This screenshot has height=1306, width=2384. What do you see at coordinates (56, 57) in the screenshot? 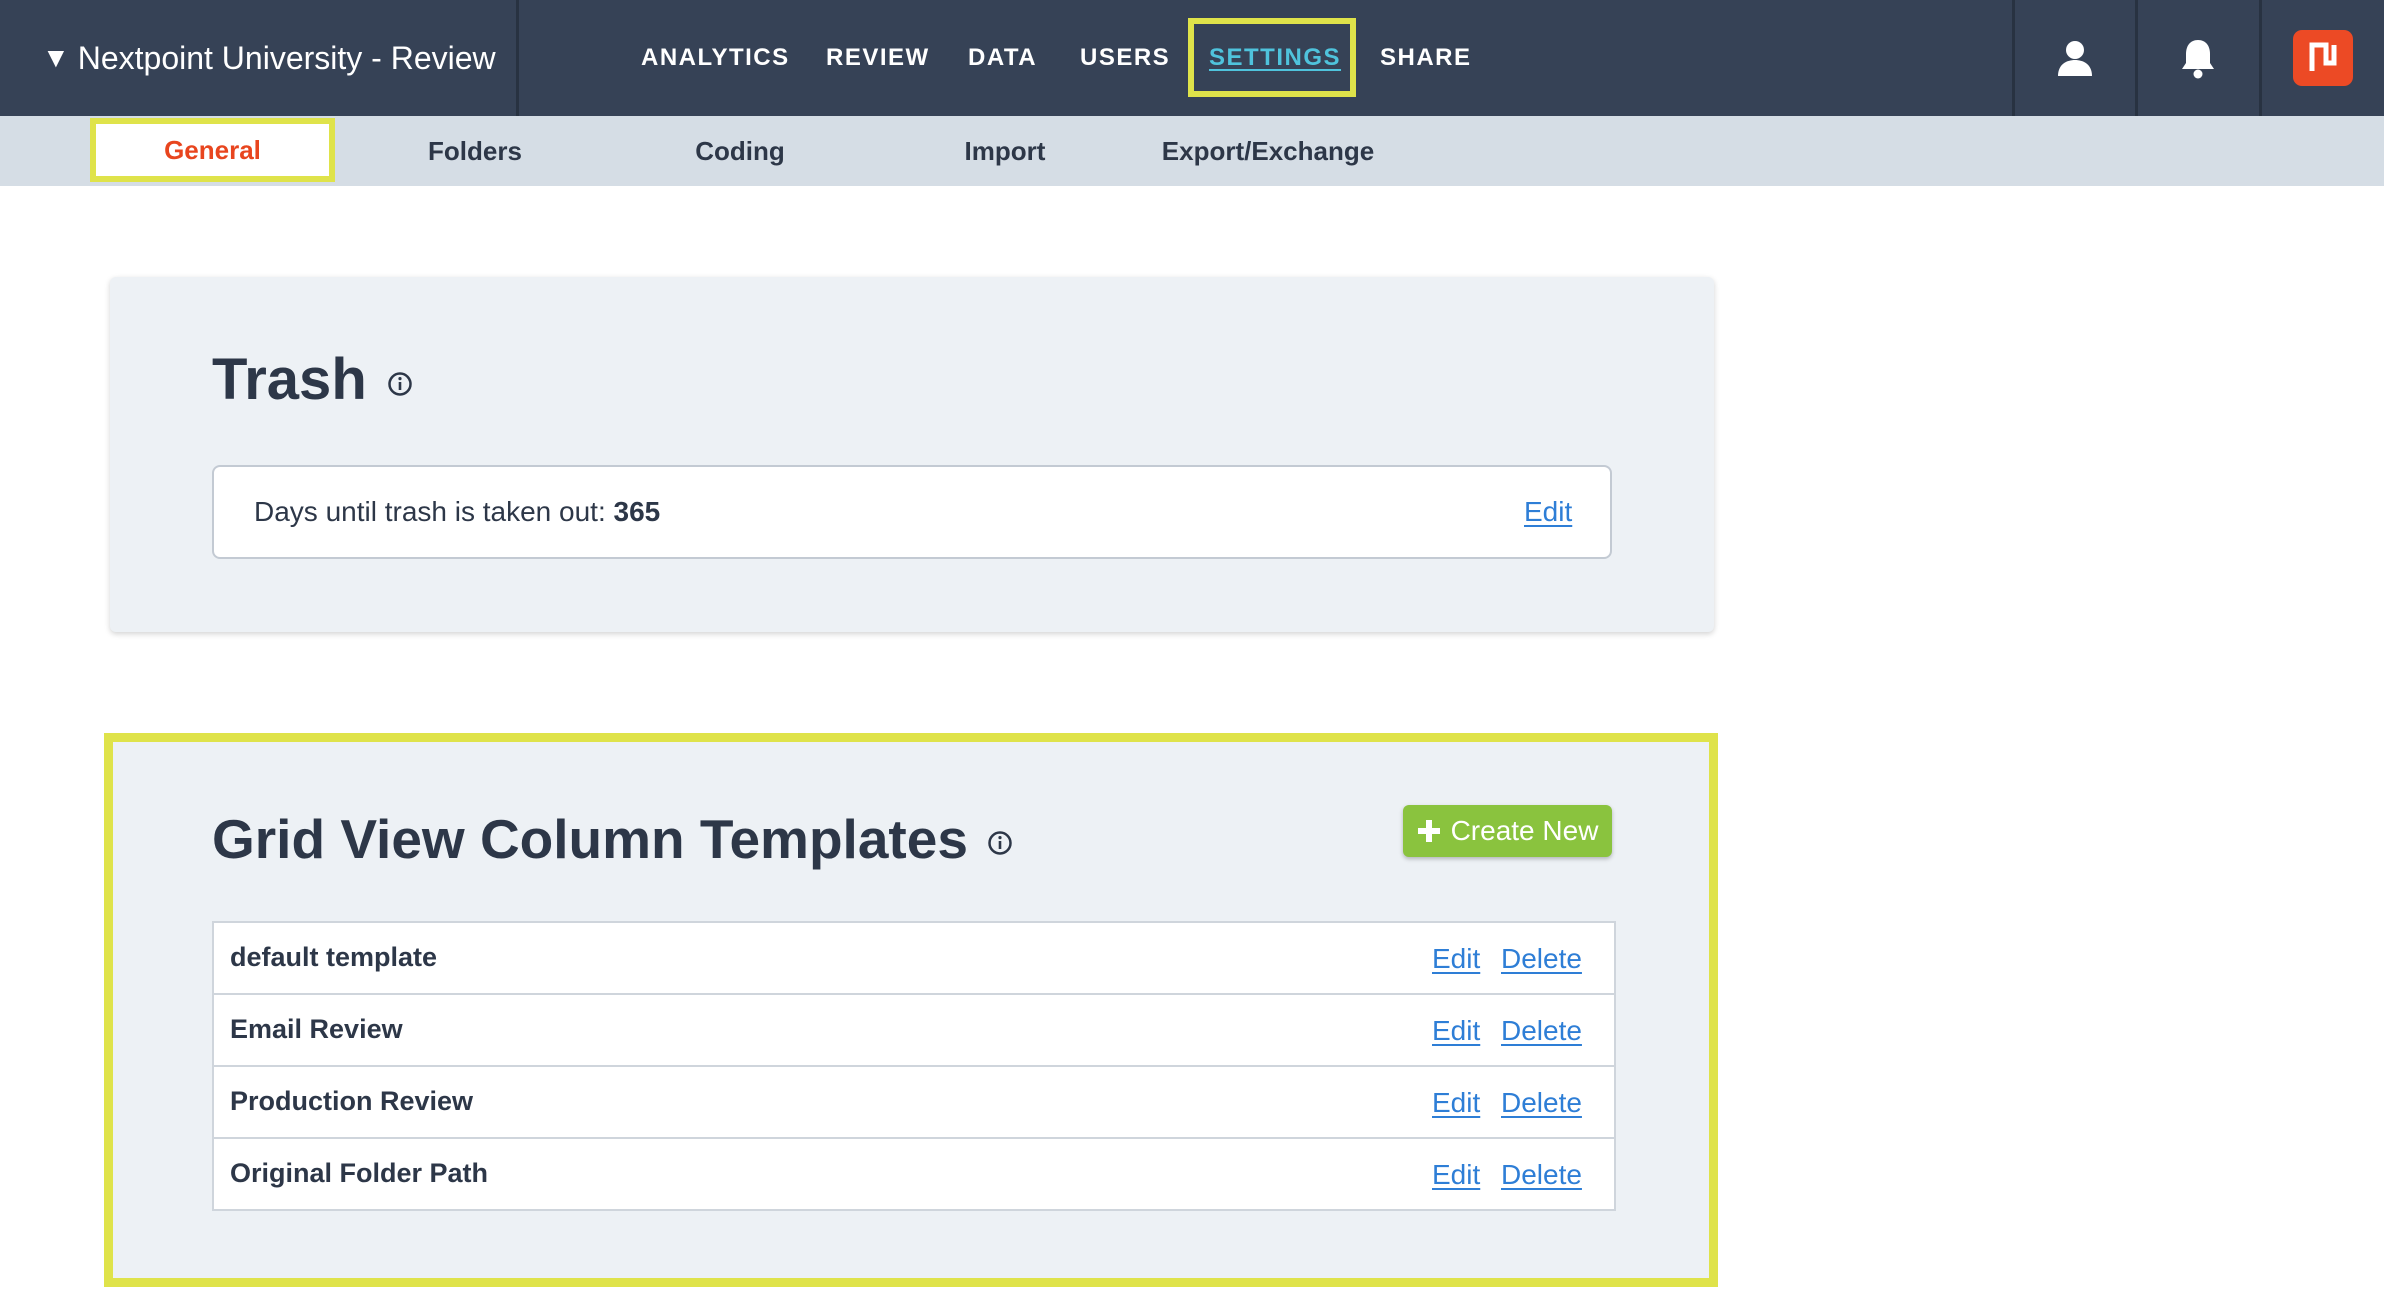
I see `caret-down-icon: ▼` at bounding box center [56, 57].